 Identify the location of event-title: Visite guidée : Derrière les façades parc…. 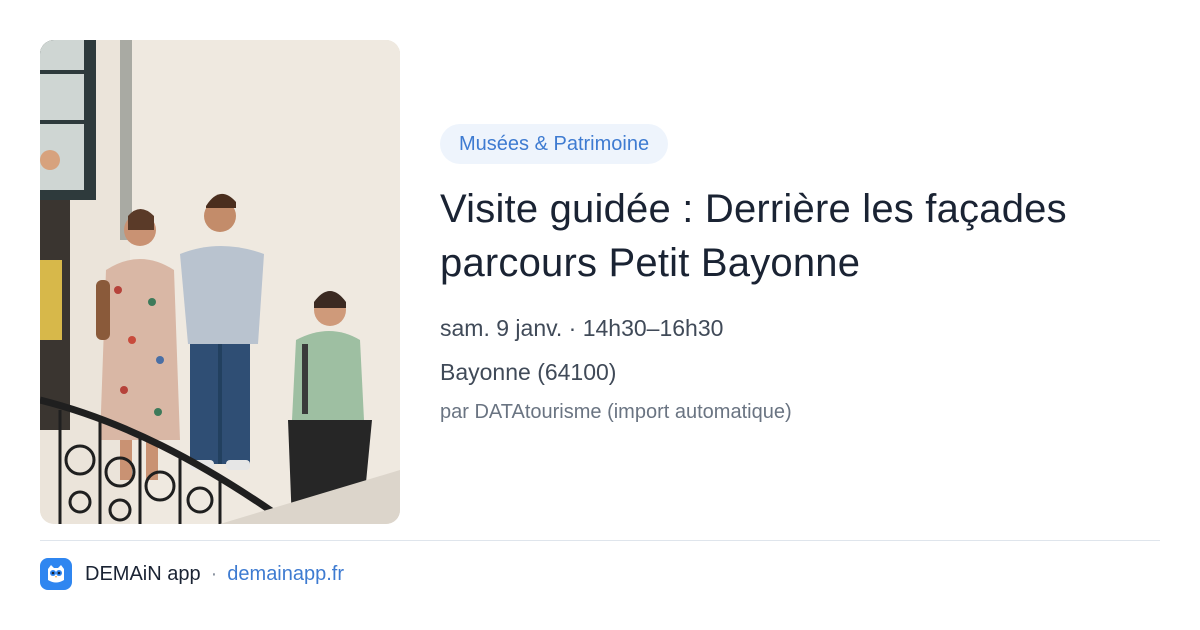
(800, 236).